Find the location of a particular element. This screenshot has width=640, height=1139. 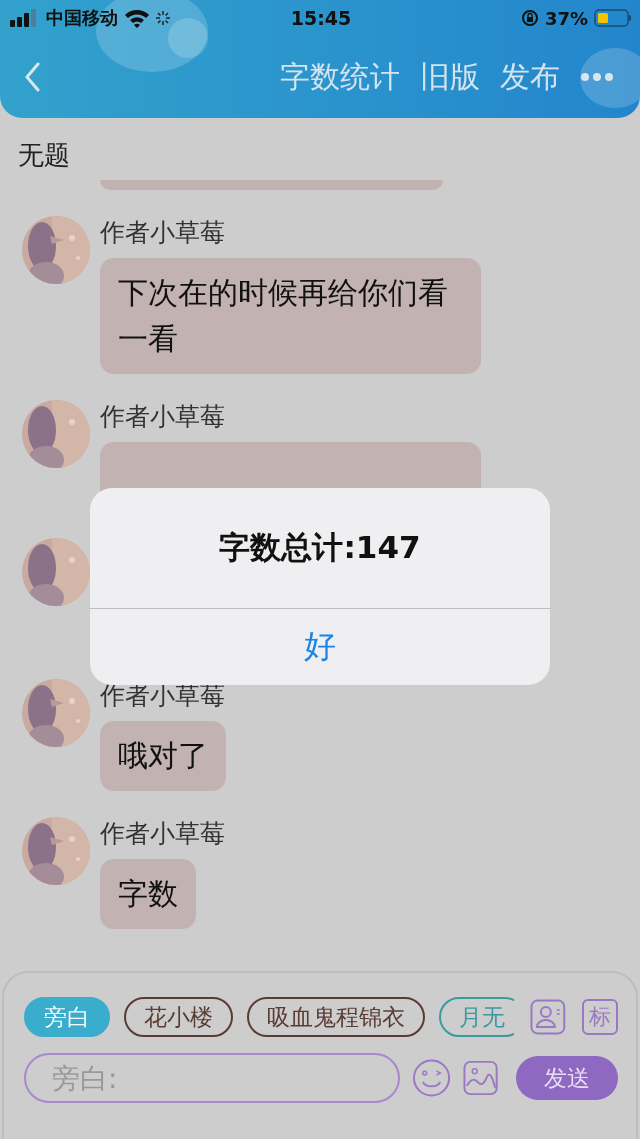

emoji-icon is located at coordinates (432, 1078).